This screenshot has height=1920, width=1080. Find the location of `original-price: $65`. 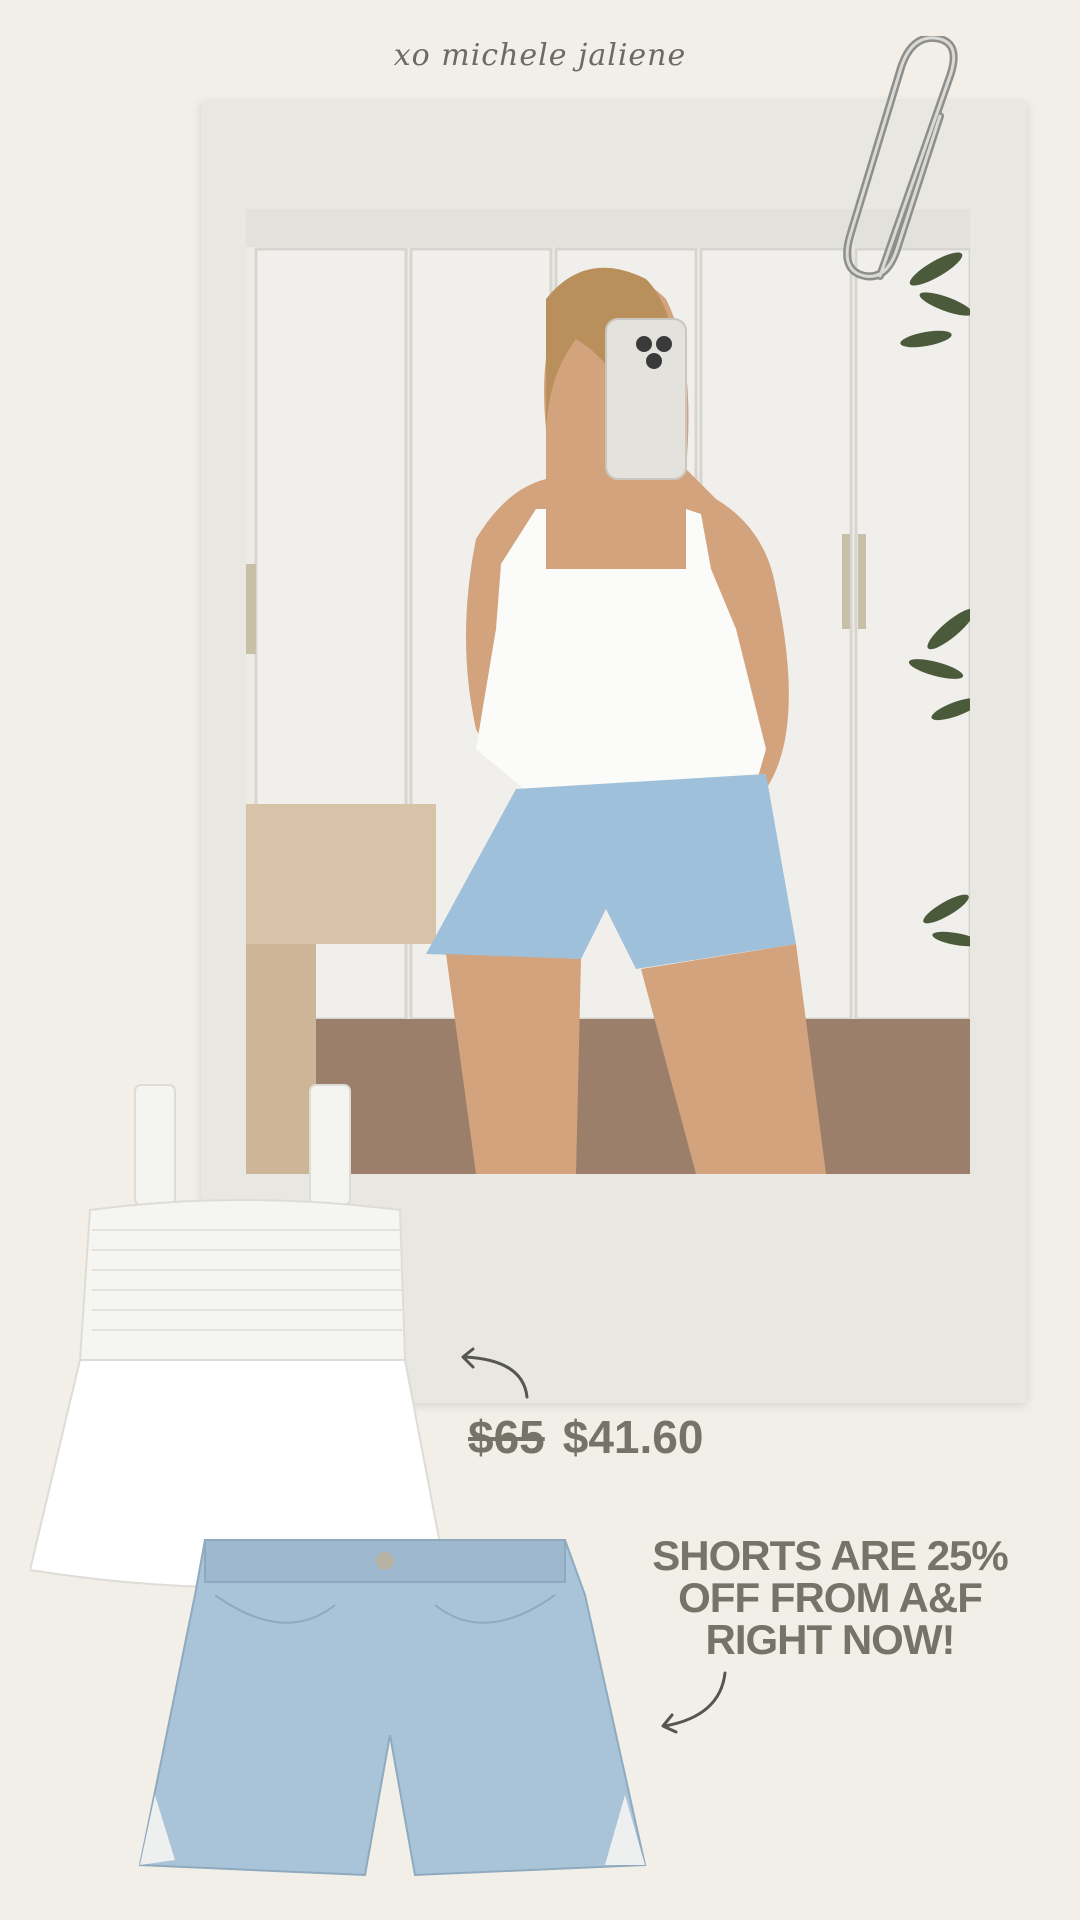

original-price: $65 is located at coordinates (506, 1437).